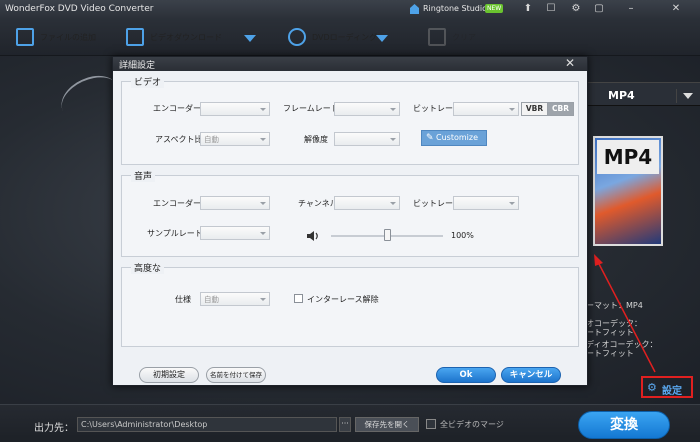 This screenshot has height=442, width=700. What do you see at coordinates (169, 375) in the screenshot?
I see `reset-defaults-button: 初期設定` at bounding box center [169, 375].